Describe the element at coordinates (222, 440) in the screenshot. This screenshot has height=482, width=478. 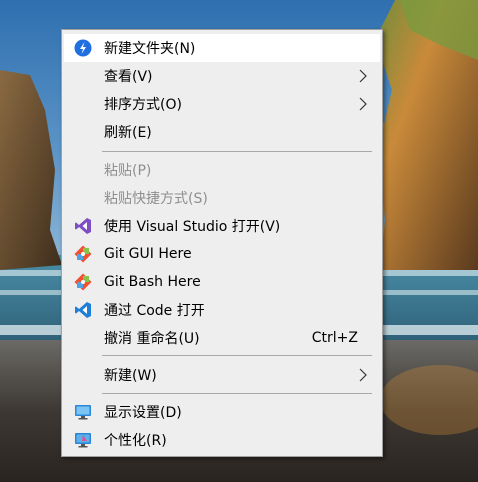
I see `menu-item-personalize: 个性化(R)` at that location.